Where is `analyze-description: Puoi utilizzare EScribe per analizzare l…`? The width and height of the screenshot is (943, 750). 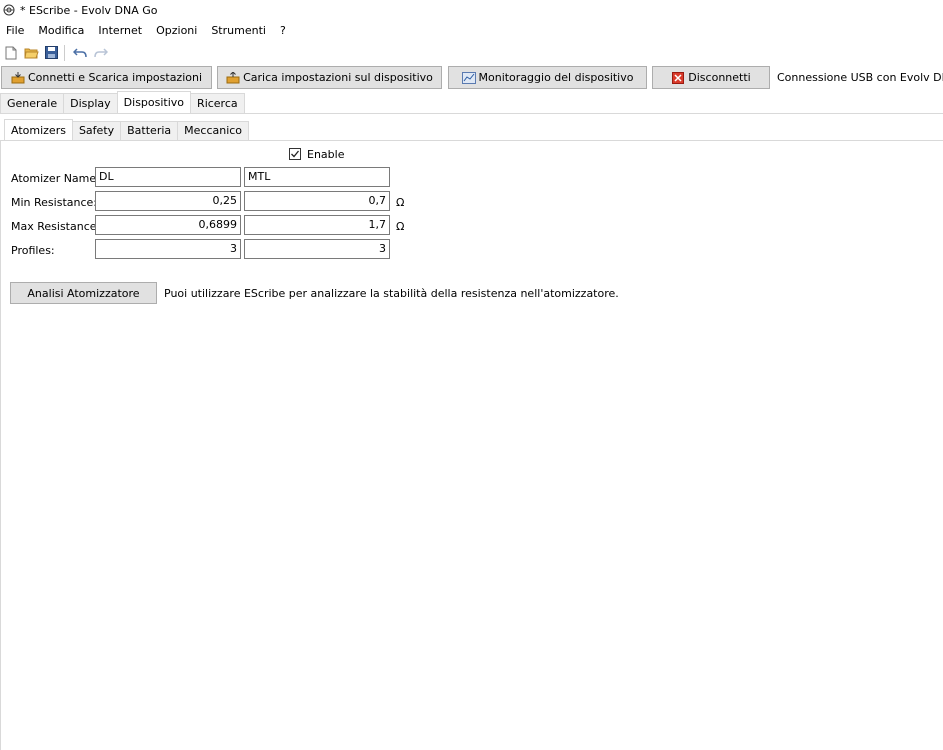 analyze-description: Puoi utilizzare EScribe per analizzare l… is located at coordinates (391, 293).